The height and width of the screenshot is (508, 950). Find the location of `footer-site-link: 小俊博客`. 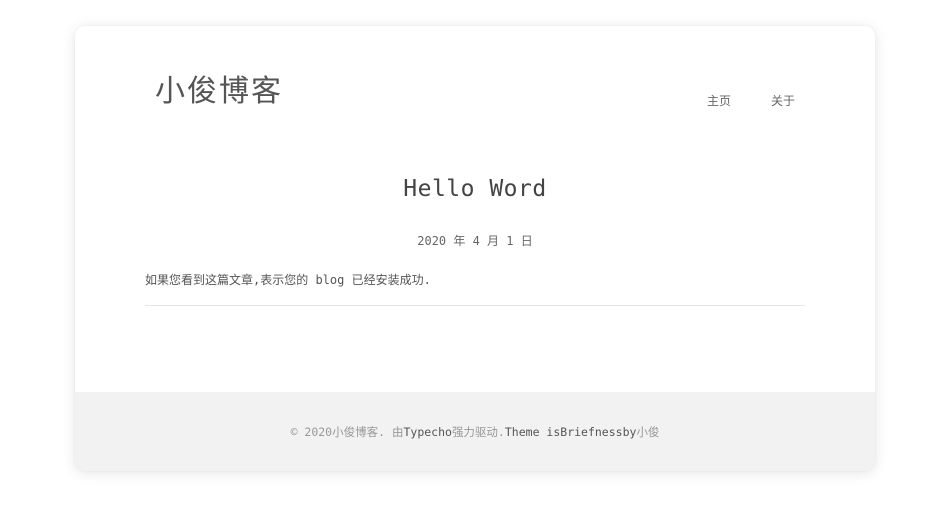

footer-site-link: 小俊博客 is located at coordinates (355, 432).